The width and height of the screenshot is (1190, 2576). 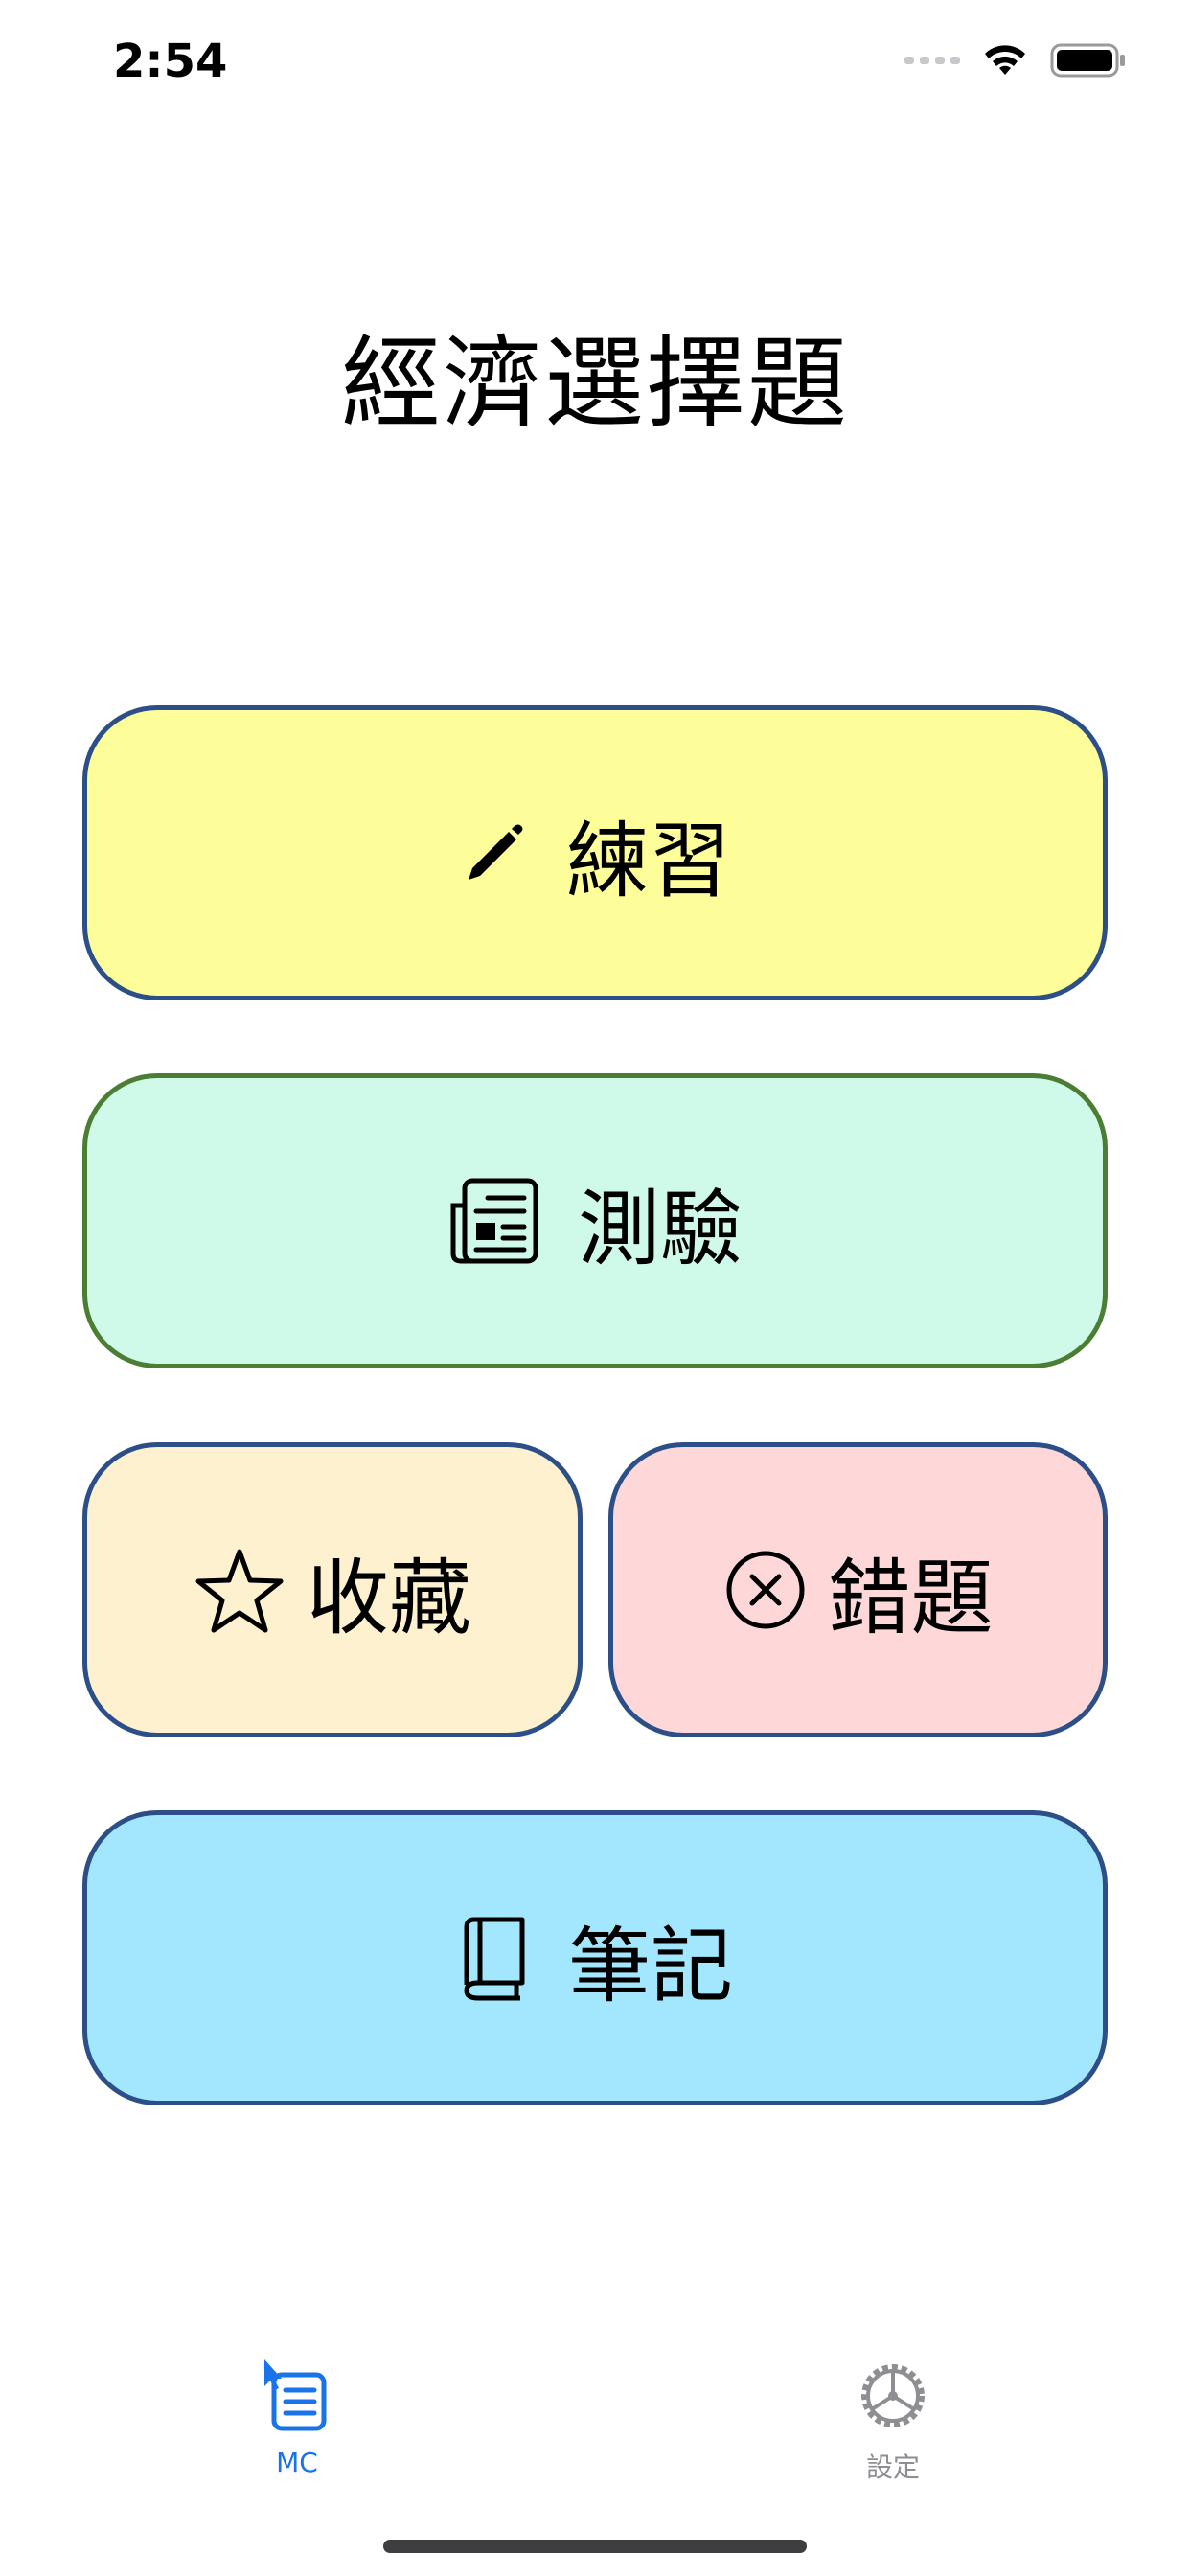 What do you see at coordinates (240, 1590) in the screenshot?
I see `star-icon` at bounding box center [240, 1590].